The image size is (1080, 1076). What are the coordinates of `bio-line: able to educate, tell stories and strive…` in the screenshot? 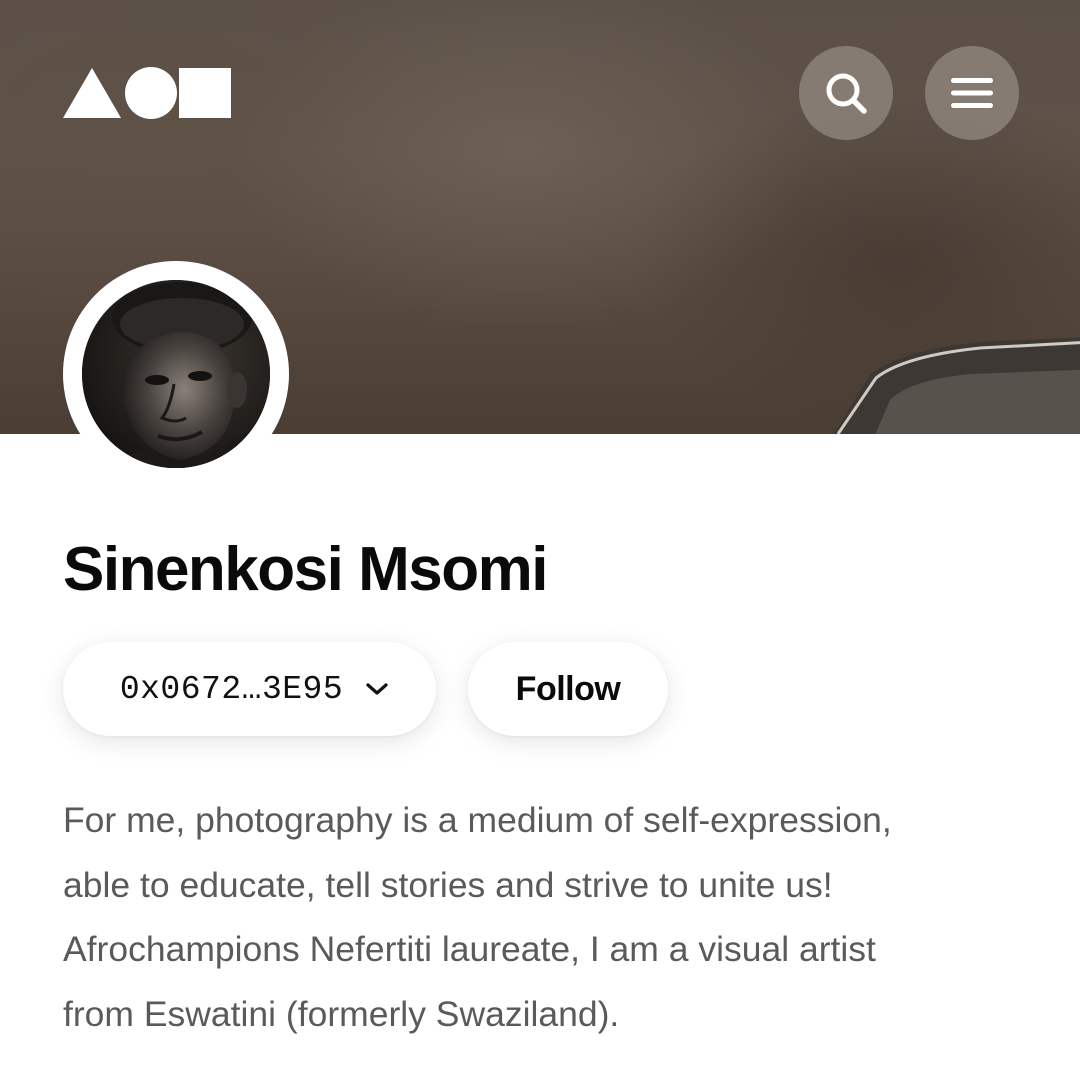 It's located at (448, 884).